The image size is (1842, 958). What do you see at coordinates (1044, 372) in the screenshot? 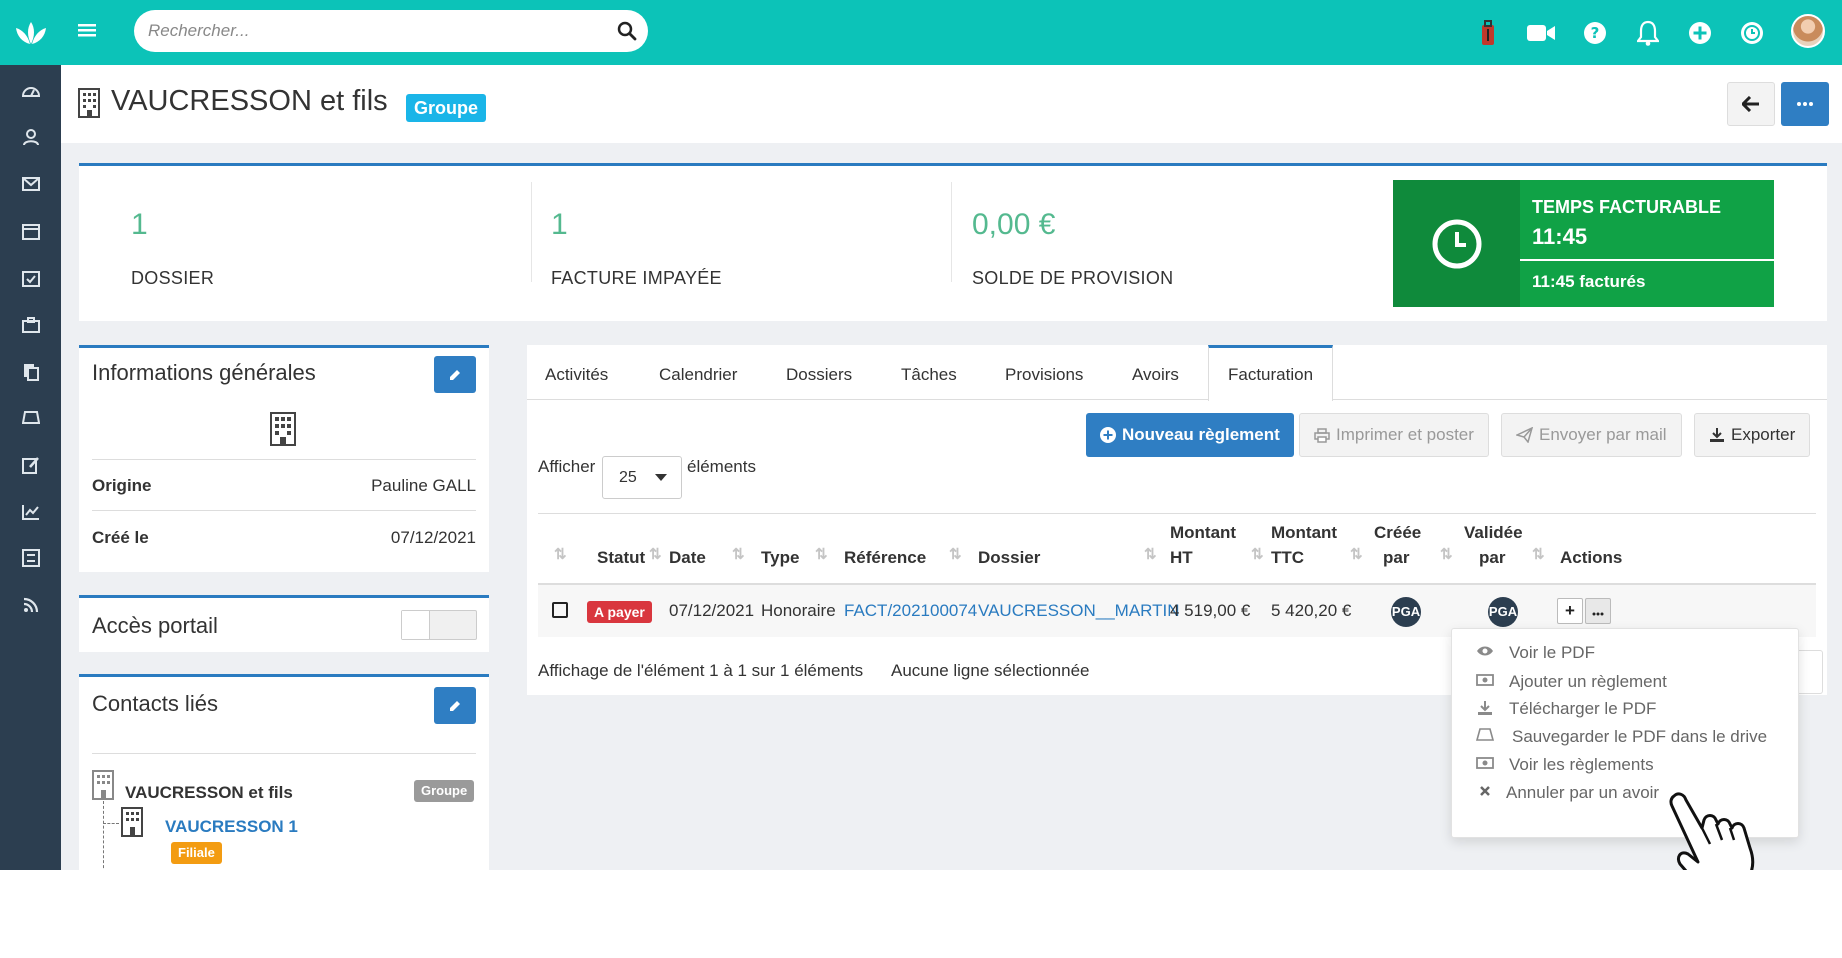
I see `tab-provisions: Provisions` at bounding box center [1044, 372].